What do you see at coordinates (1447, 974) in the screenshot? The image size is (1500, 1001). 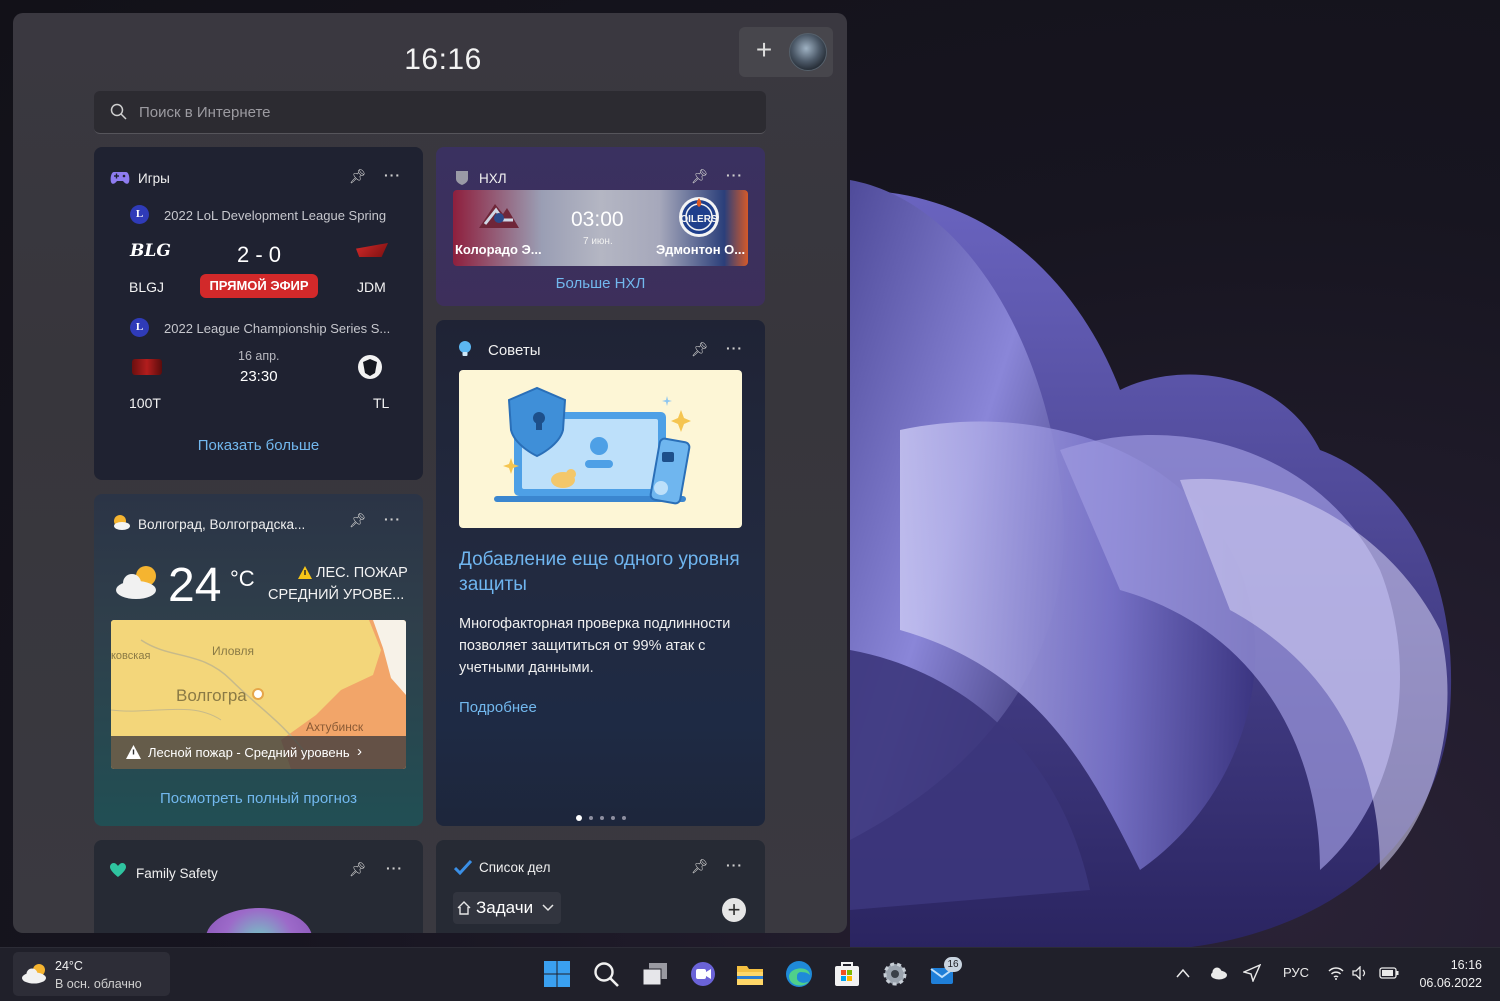 I see `taskbar-clock: 16:16 06.06.2022` at bounding box center [1447, 974].